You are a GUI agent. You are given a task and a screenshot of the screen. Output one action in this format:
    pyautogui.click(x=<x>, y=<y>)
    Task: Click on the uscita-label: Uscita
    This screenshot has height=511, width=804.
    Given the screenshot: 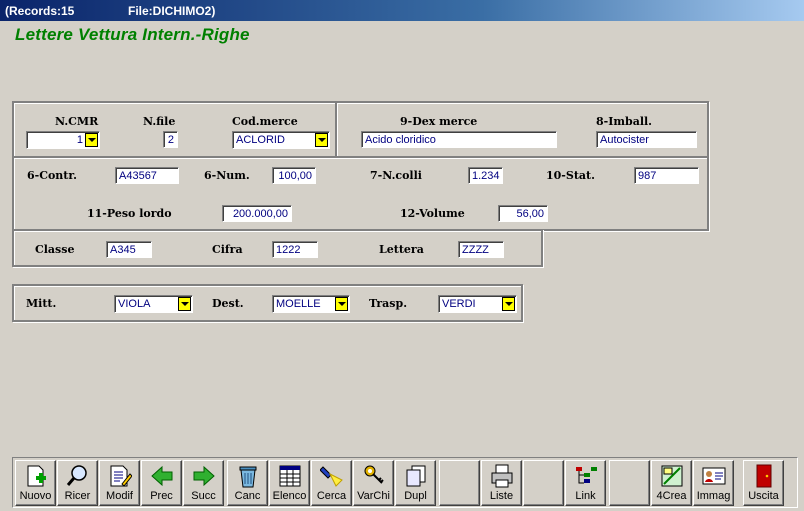 What is the action you would take?
    pyautogui.click(x=763, y=496)
    